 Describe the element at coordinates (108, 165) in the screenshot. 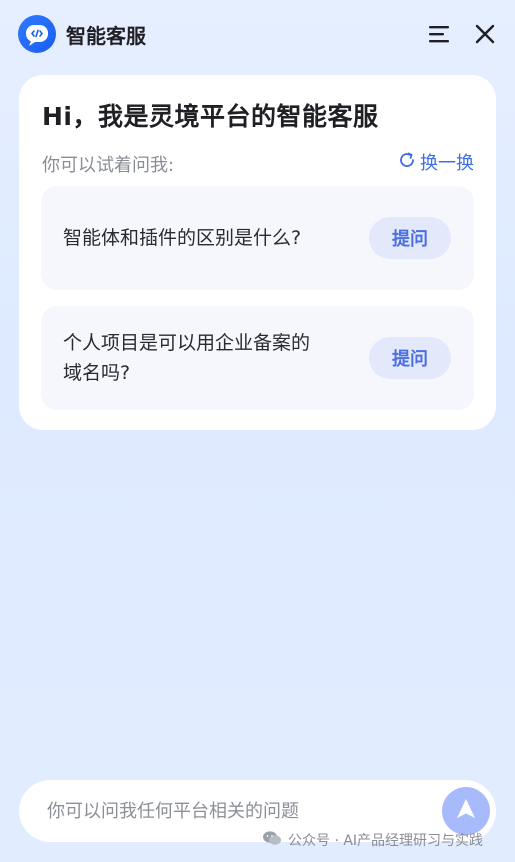

I see `suggestion-subtitle: 你可以试着问我:` at that location.